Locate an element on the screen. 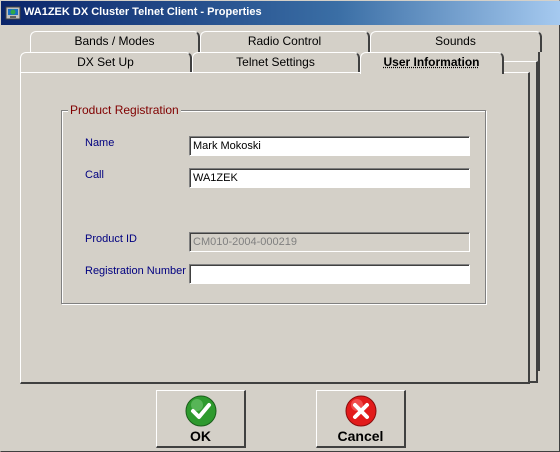 This screenshot has height=452, width=560. tab-radio-control: Radio Control is located at coordinates (285, 41).